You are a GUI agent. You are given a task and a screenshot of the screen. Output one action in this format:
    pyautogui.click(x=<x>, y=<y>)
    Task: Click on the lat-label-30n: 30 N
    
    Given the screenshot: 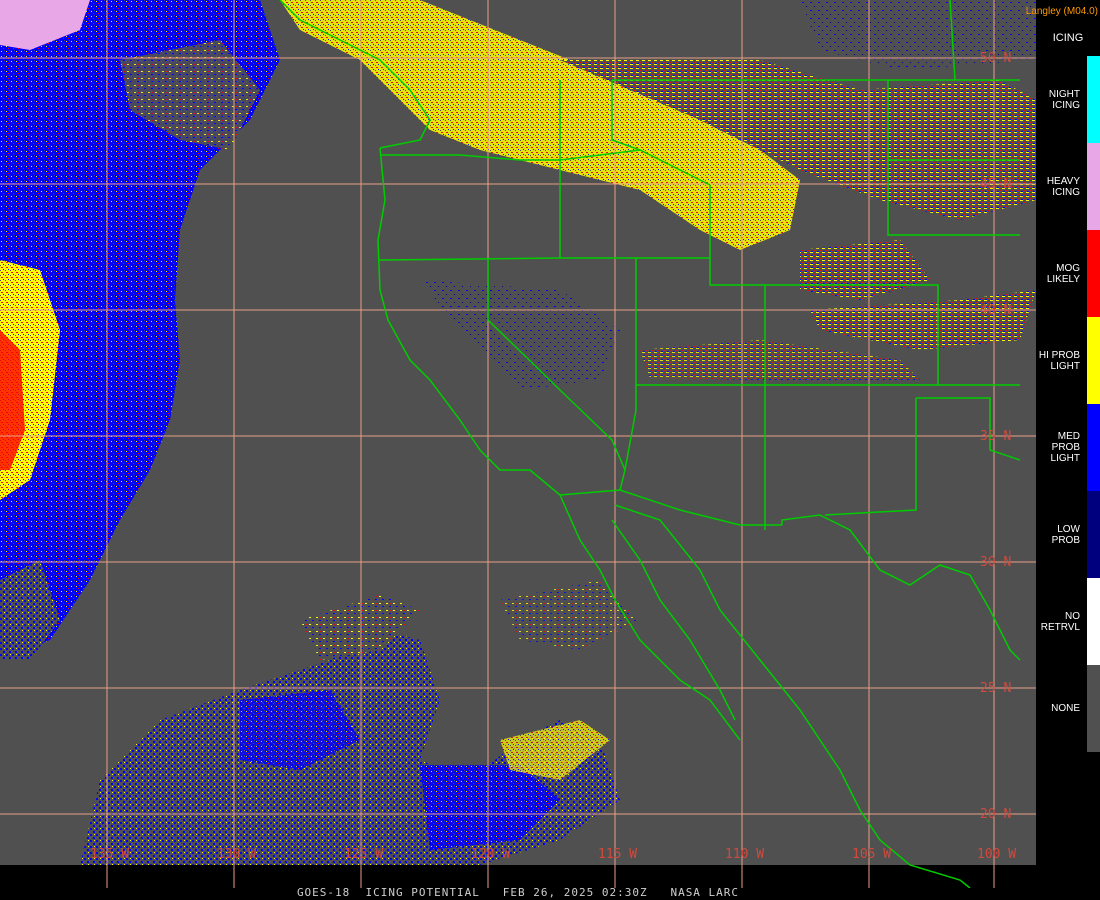 What is the action you would take?
    pyautogui.click(x=995, y=562)
    